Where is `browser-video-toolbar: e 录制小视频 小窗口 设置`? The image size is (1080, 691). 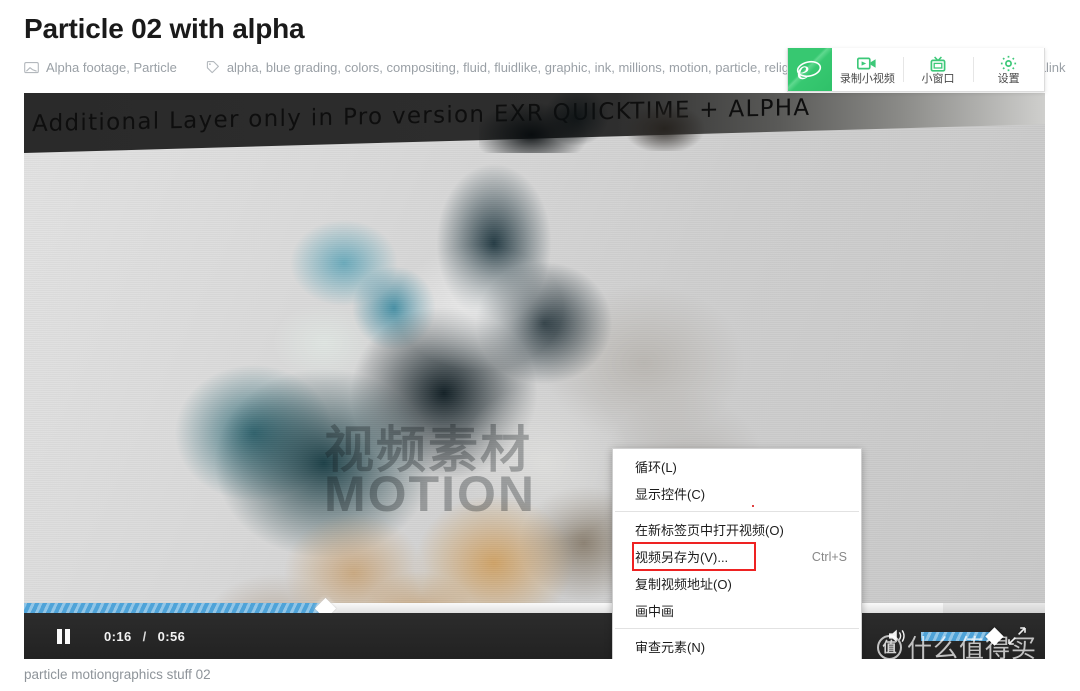
browser-video-toolbar: e 录制小视频 小窗口 设置 is located at coordinates (916, 70).